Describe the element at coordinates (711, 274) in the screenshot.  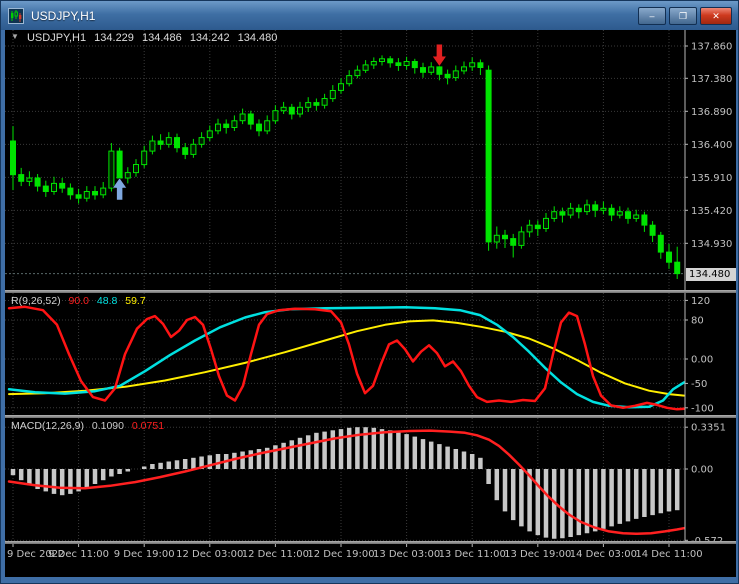
I see `current-price-badge: 134.480` at that location.